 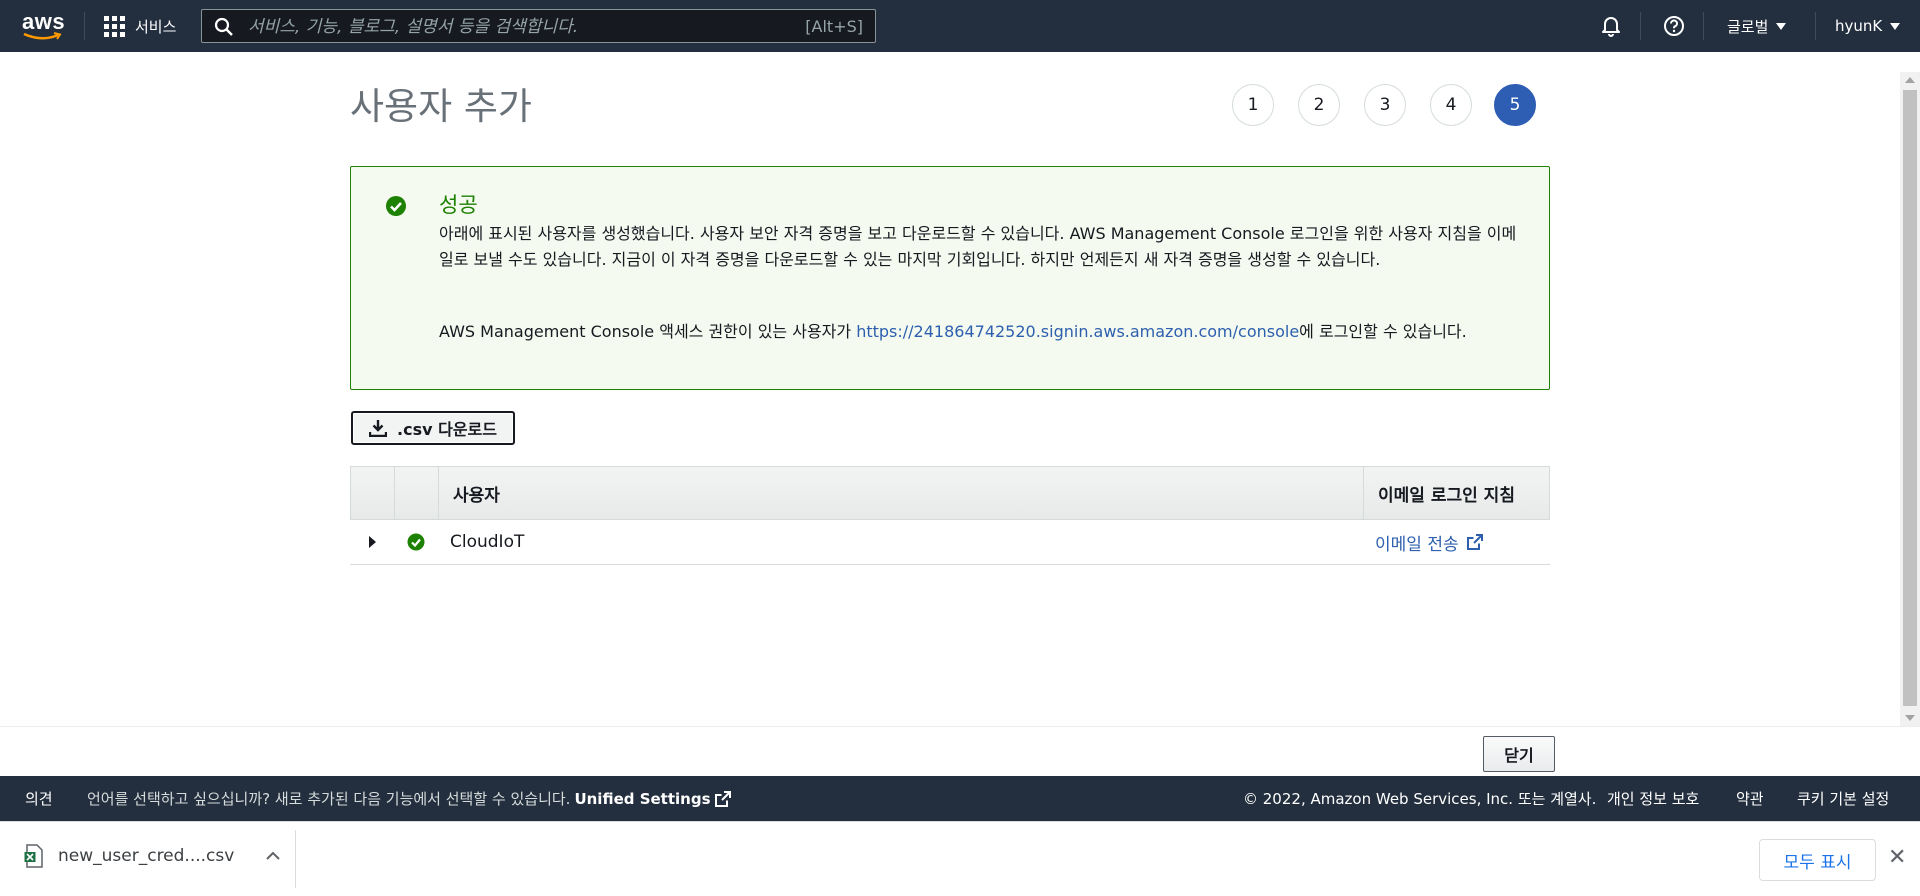 I want to click on help-icon, so click(x=1674, y=26).